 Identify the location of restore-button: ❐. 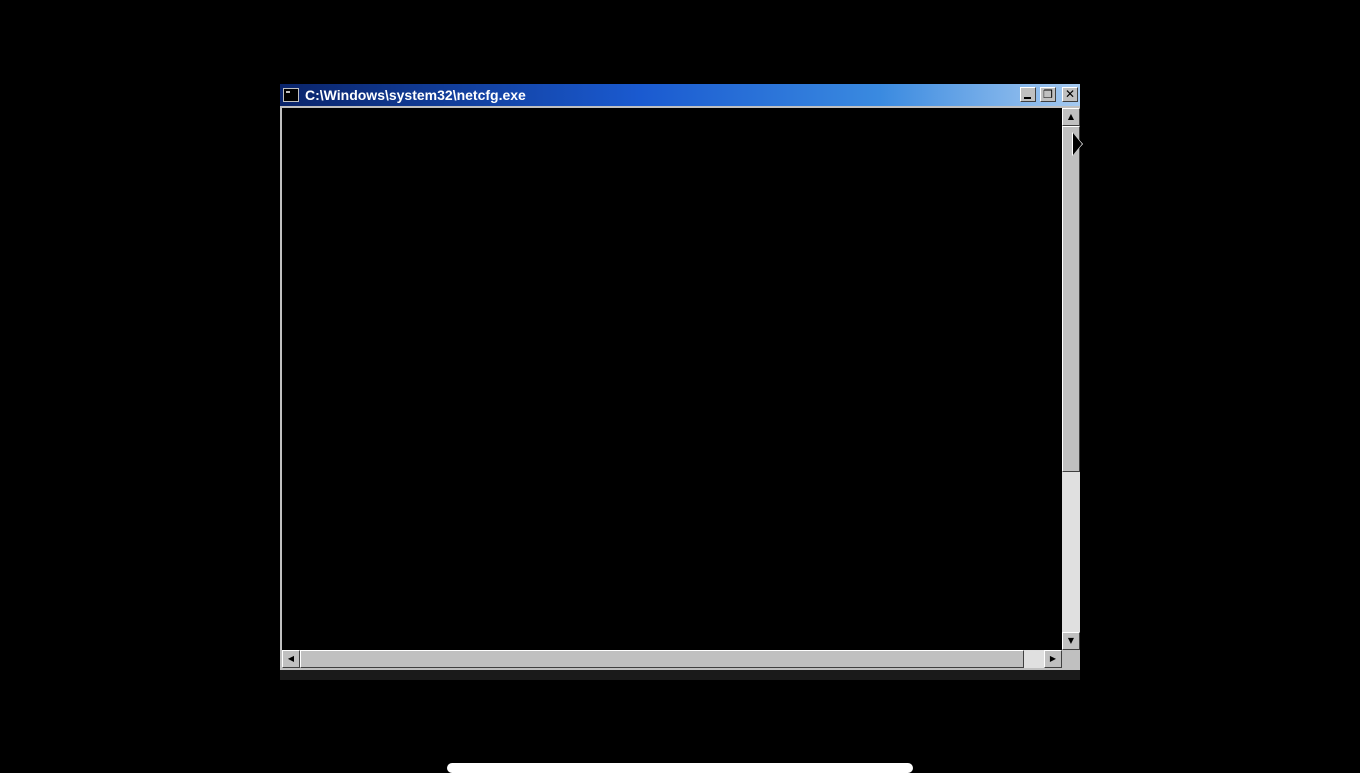
(1048, 94).